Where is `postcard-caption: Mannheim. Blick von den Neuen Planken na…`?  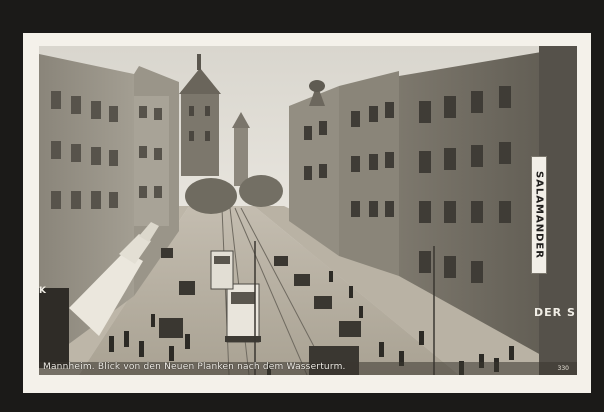 postcard-caption: Mannheim. Blick von den Neuen Planken na… is located at coordinates (194, 367).